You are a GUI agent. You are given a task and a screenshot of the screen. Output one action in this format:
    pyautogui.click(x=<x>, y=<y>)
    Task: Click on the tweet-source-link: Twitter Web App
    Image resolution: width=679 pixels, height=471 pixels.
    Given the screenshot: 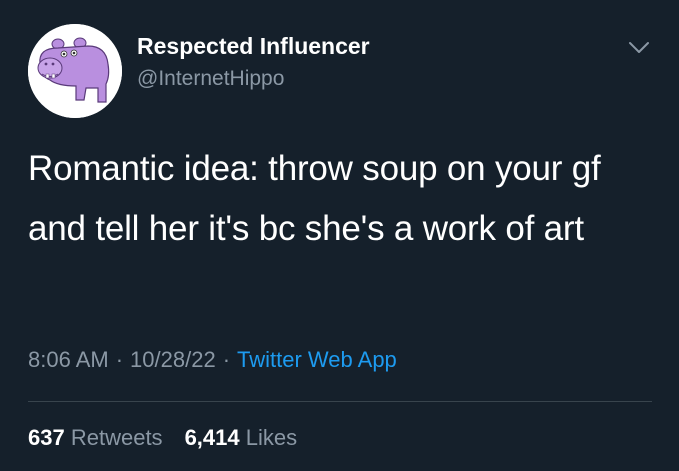 What is the action you would take?
    pyautogui.click(x=317, y=359)
    